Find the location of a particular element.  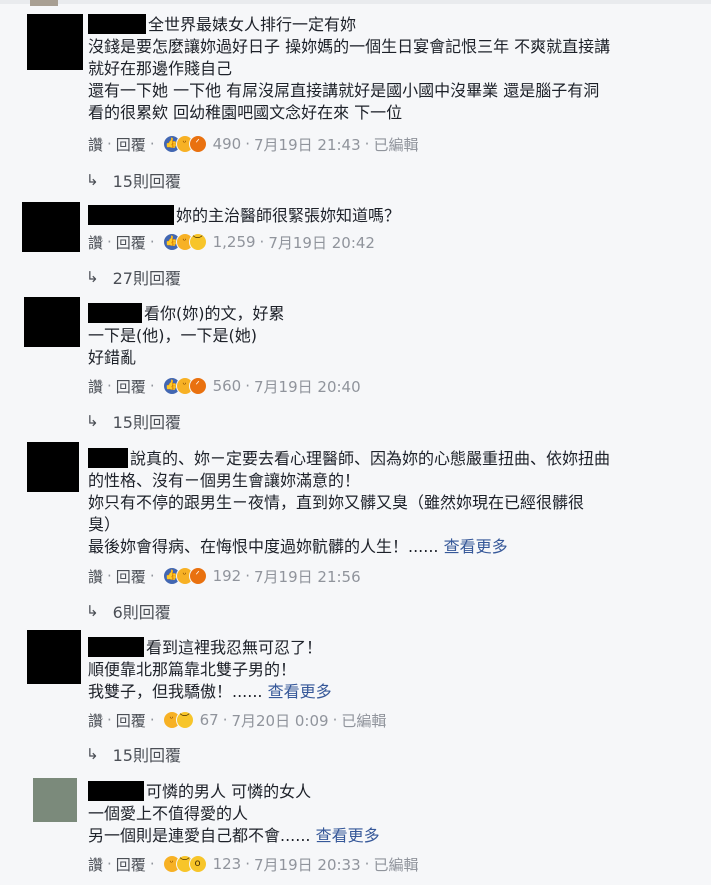

comment-text: 看你(妳)的文，好累 is located at coordinates (214, 313).